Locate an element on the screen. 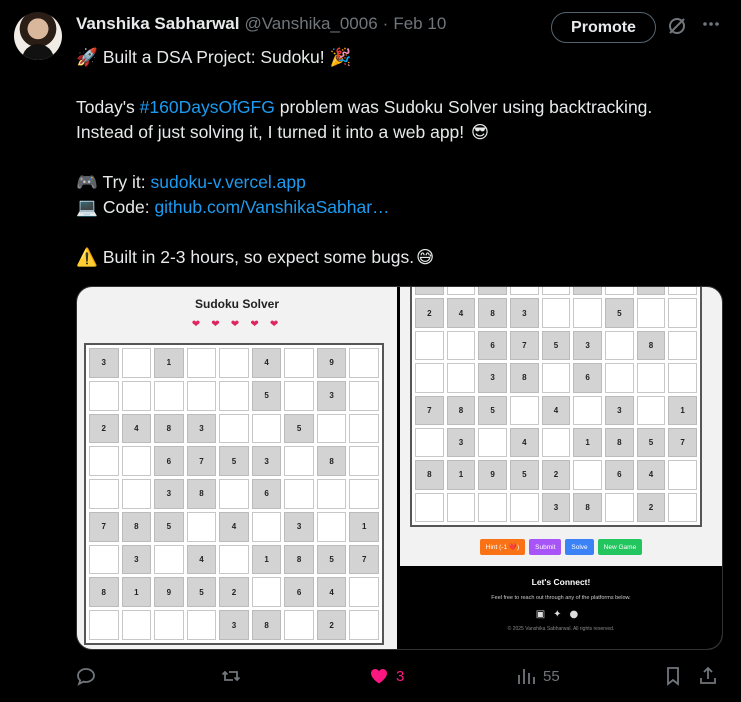 Image resolution: width=741 pixels, height=702 pixels. like-button: 3 is located at coordinates (386, 676).